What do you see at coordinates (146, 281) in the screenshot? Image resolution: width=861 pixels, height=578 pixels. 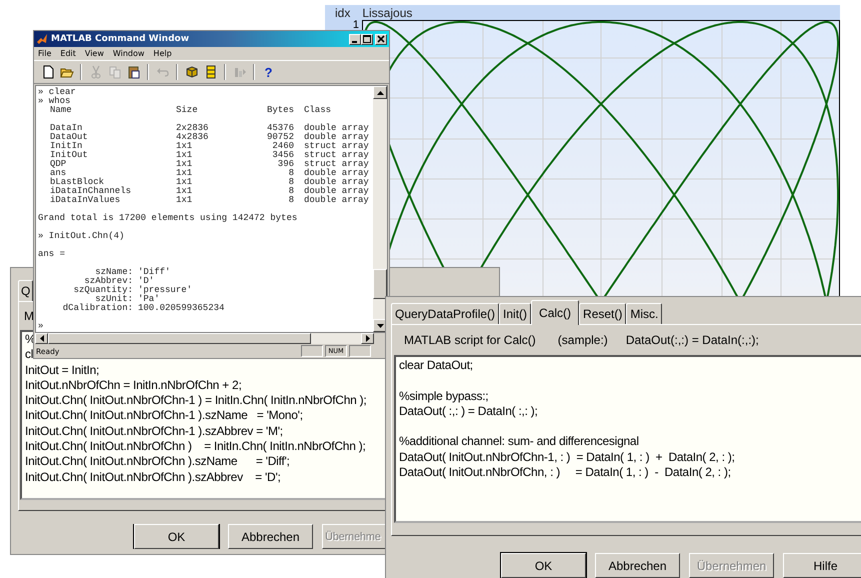 I see `field-value: 'D'` at bounding box center [146, 281].